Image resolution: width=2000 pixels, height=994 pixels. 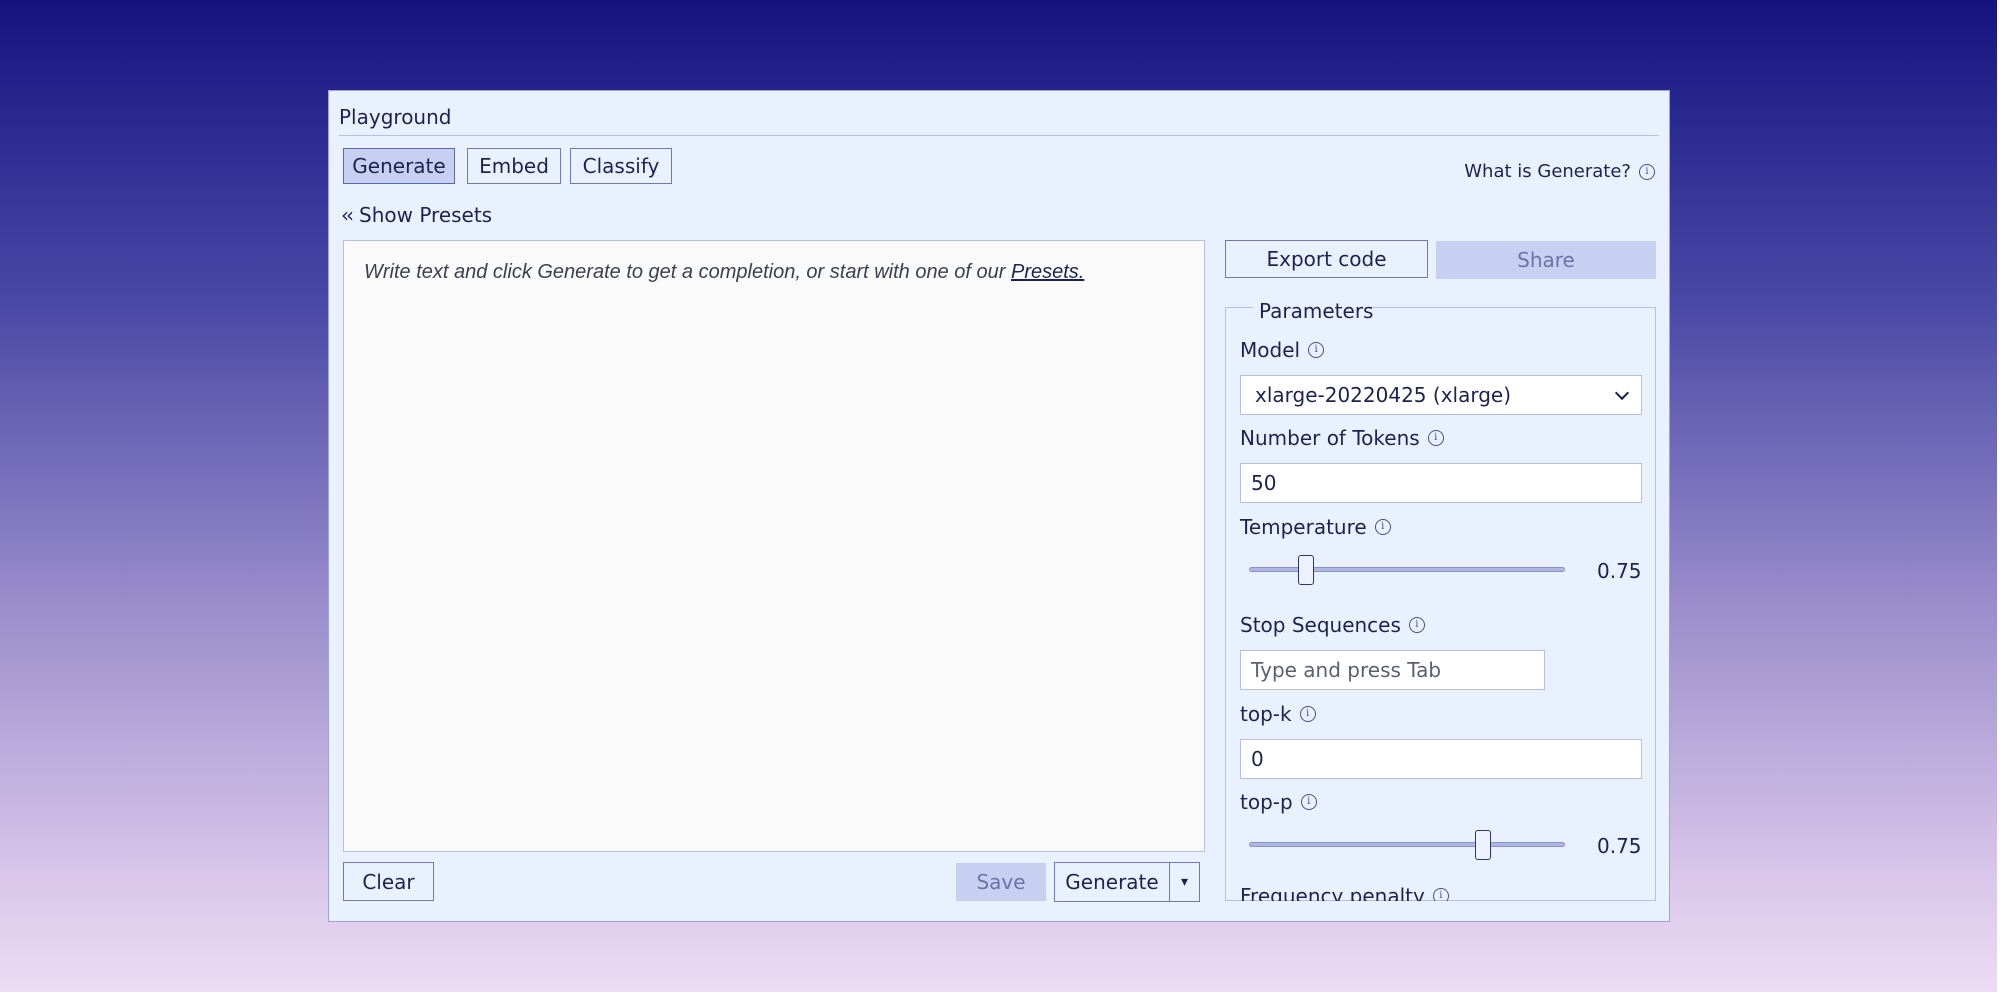 What do you see at coordinates (1392, 670) in the screenshot?
I see `stop-sequences-input: Type and press Tab` at bounding box center [1392, 670].